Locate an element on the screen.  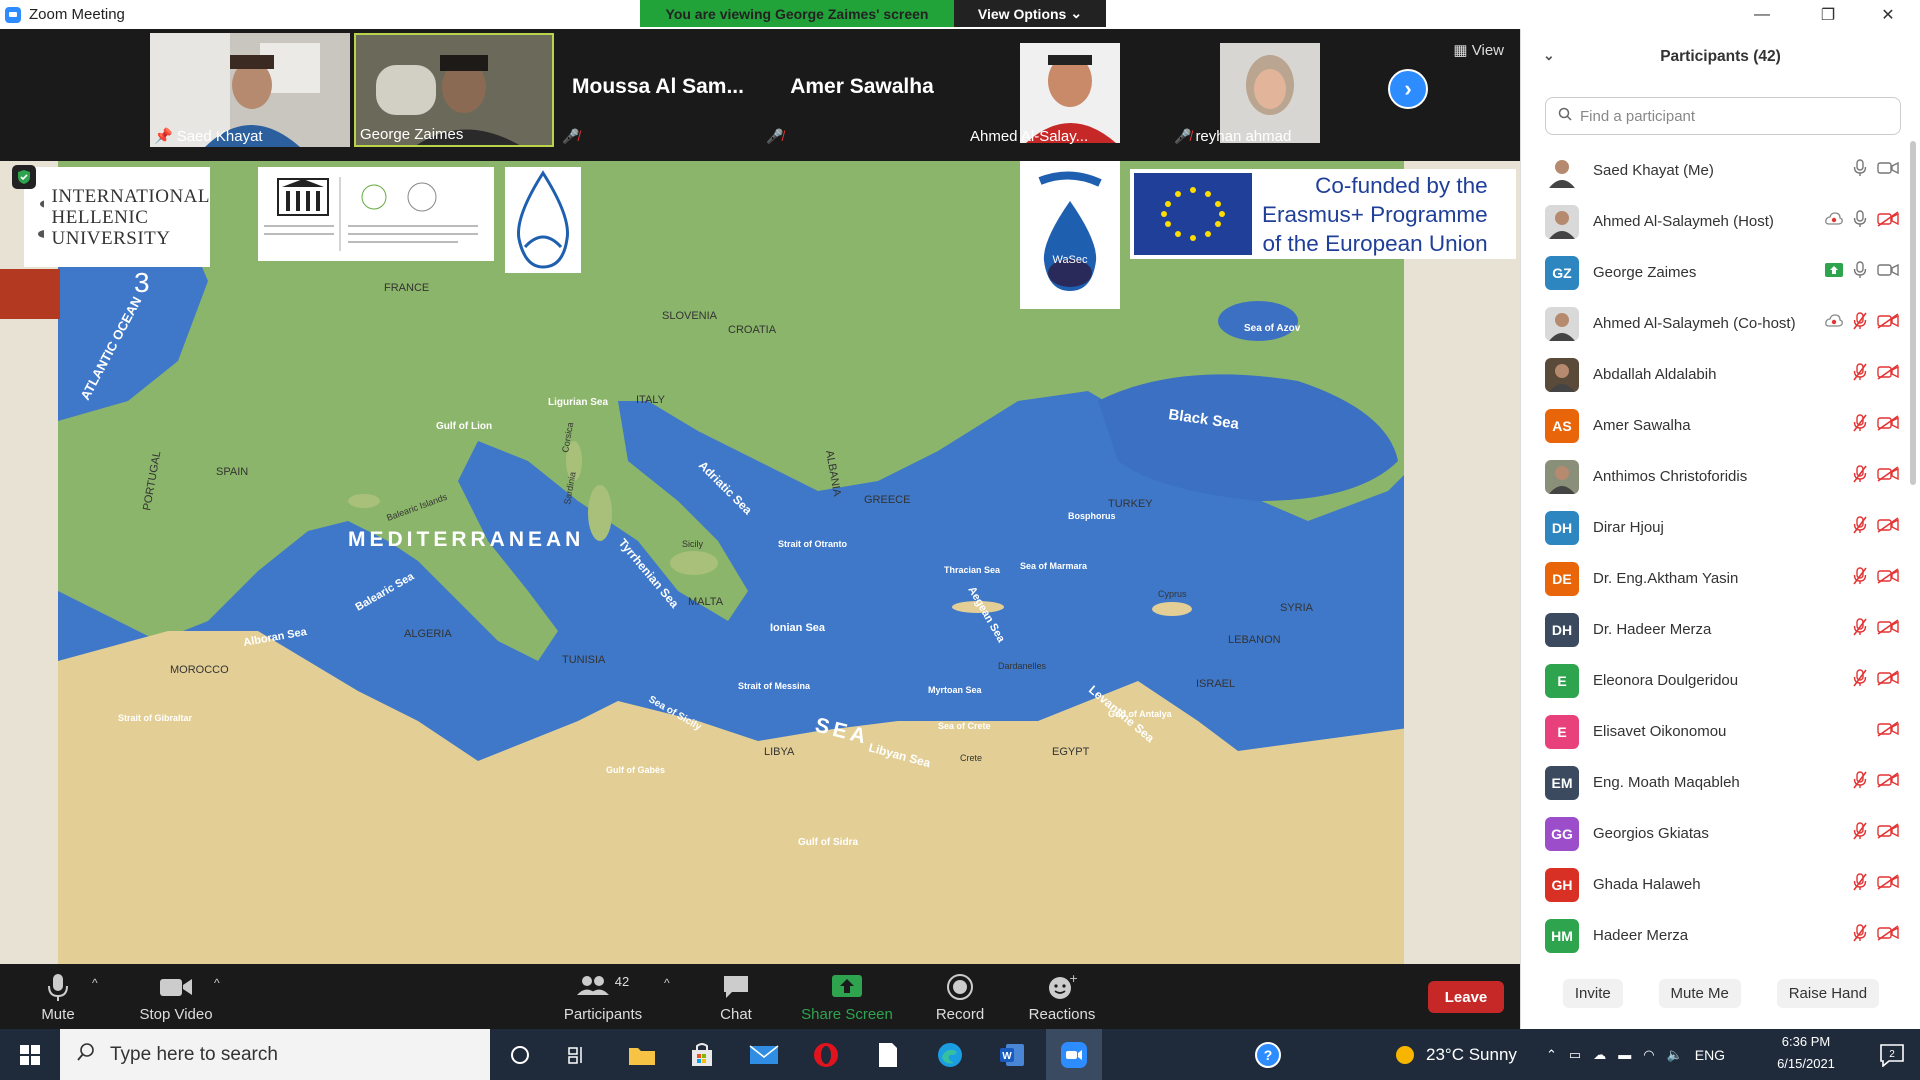
mute-button: Mute is located at coordinates (58, 996).